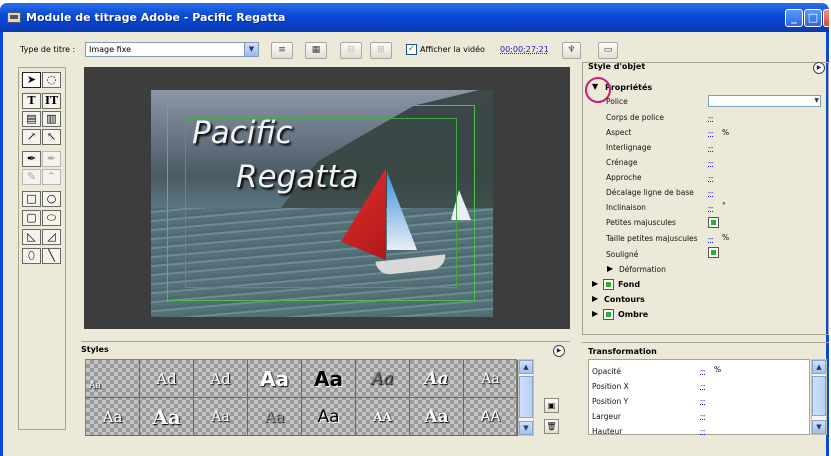  I want to click on type-tool-icon: T, so click(31, 101).